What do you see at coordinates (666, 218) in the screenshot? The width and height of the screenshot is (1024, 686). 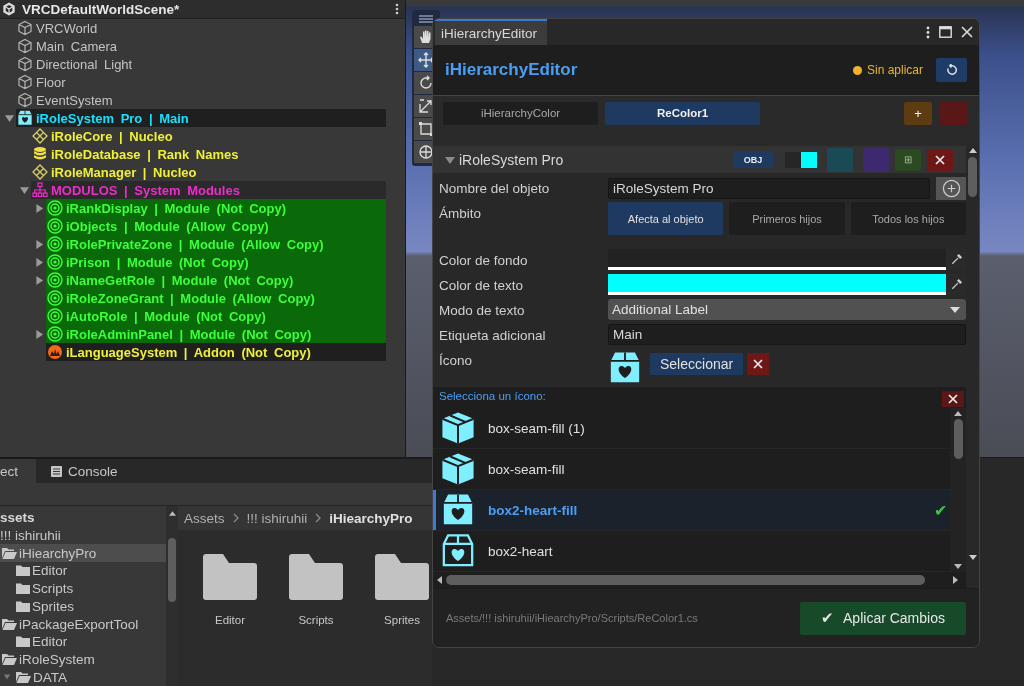 I see `scope-option: Afecta al objeto` at bounding box center [666, 218].